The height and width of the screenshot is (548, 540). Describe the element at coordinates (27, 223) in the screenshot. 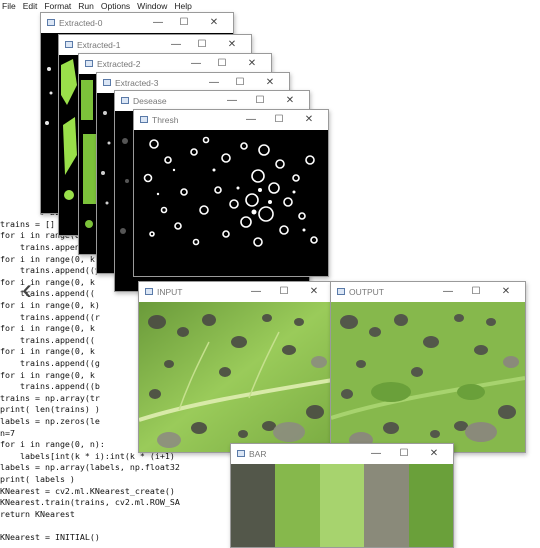

I see `code-line: trains = []` at that location.